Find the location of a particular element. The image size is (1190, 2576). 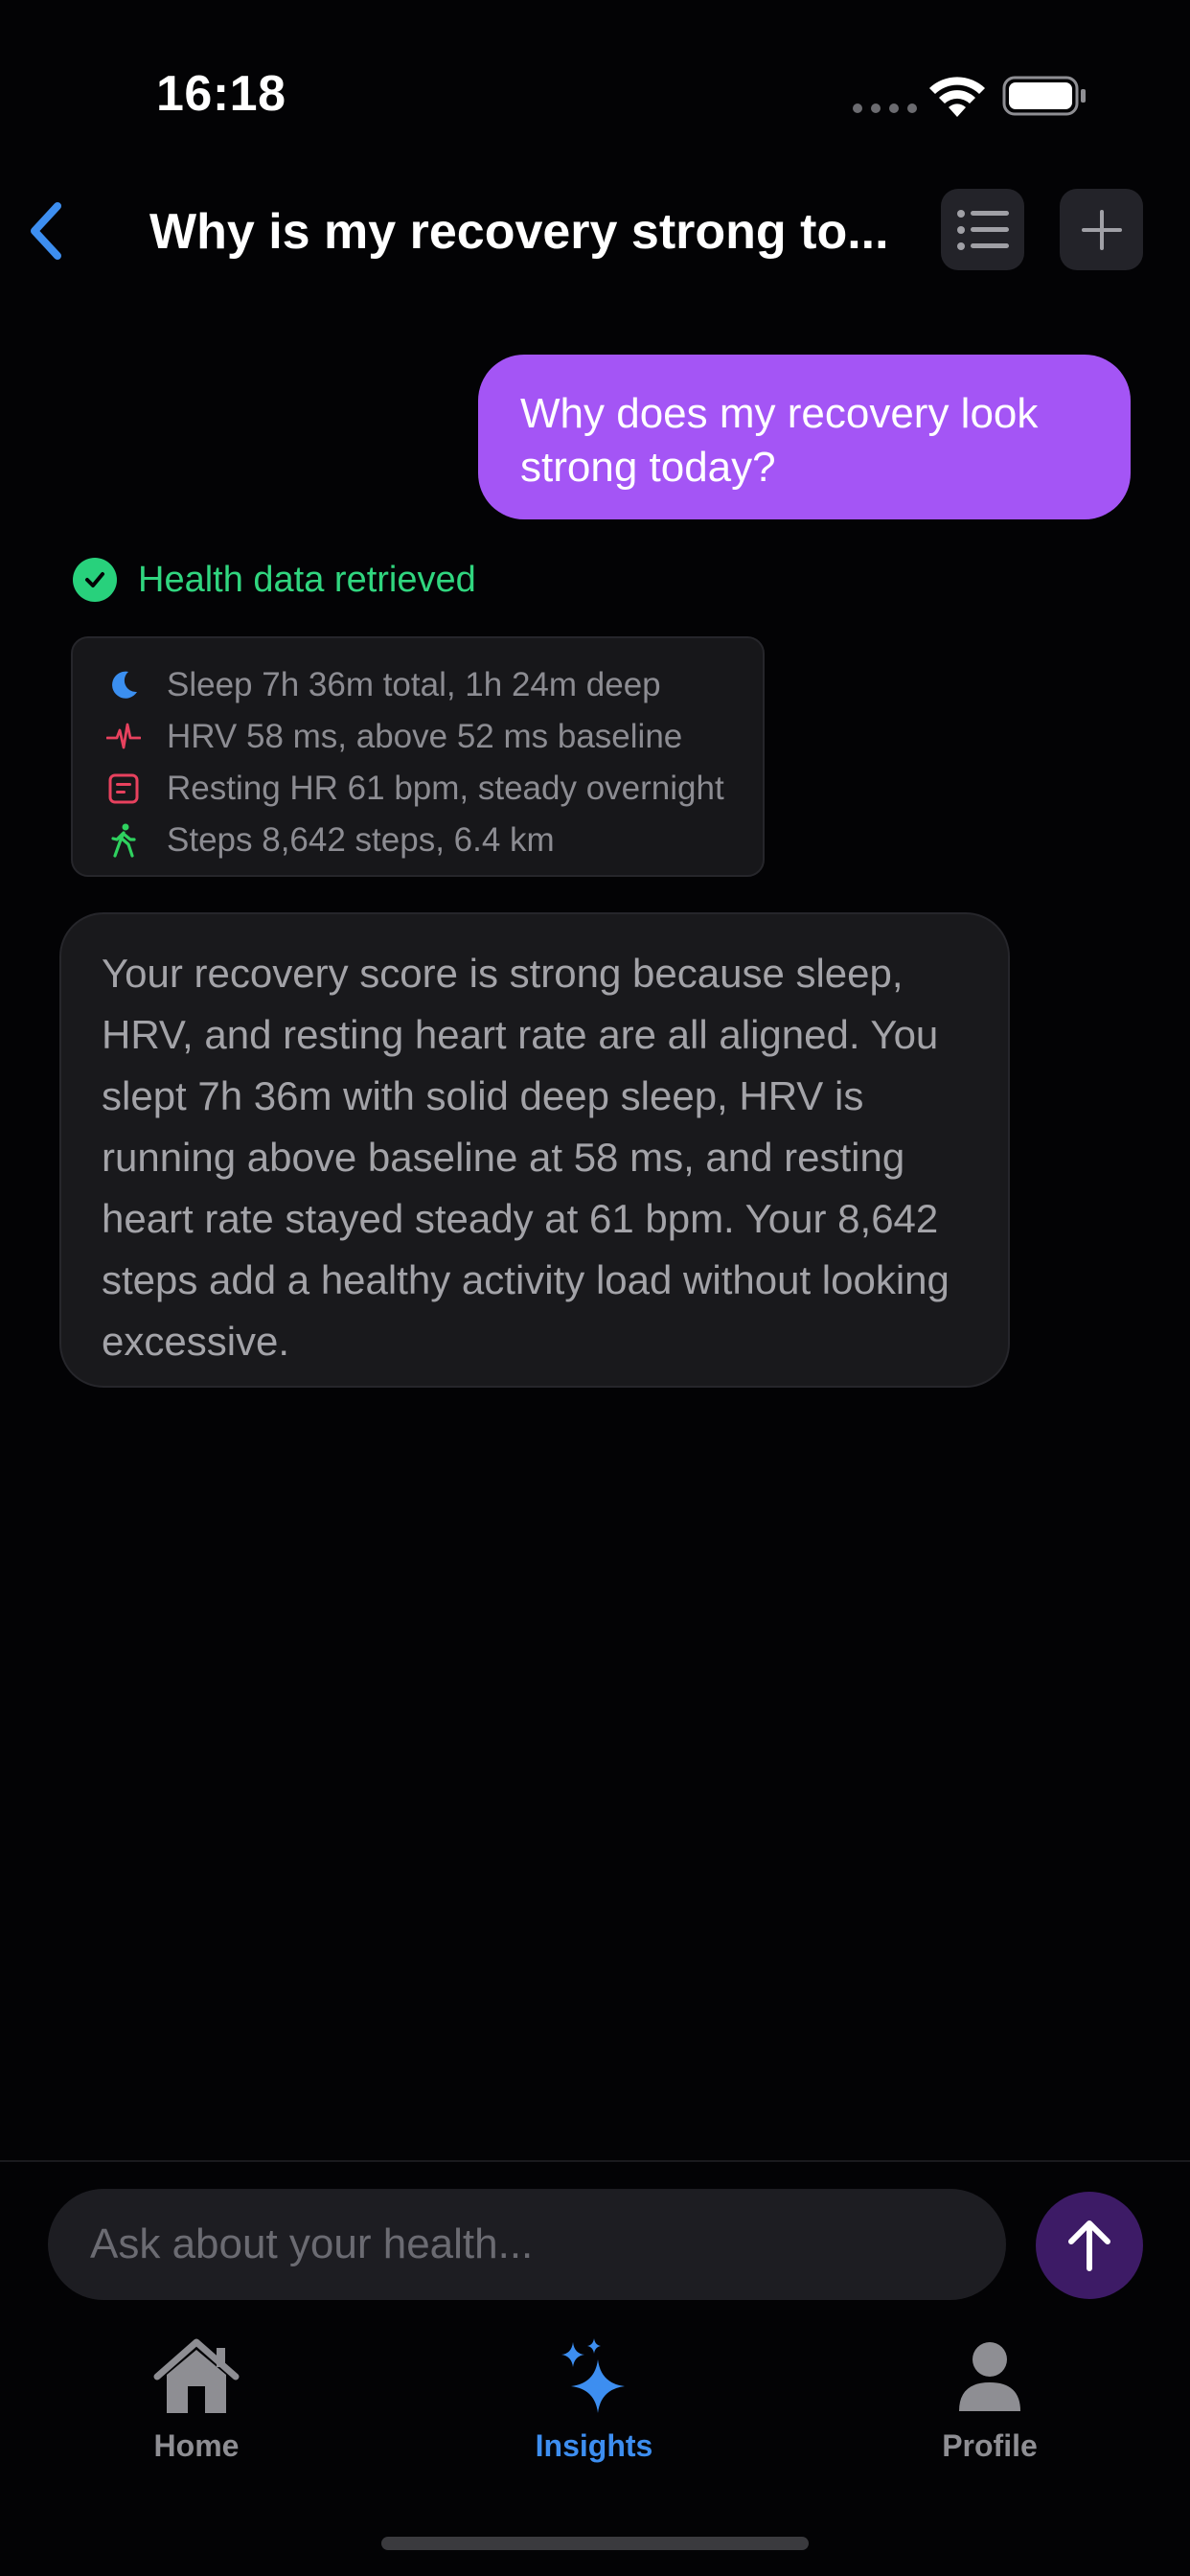

health-data-status-label: Health data retrieved is located at coordinates (307, 579).